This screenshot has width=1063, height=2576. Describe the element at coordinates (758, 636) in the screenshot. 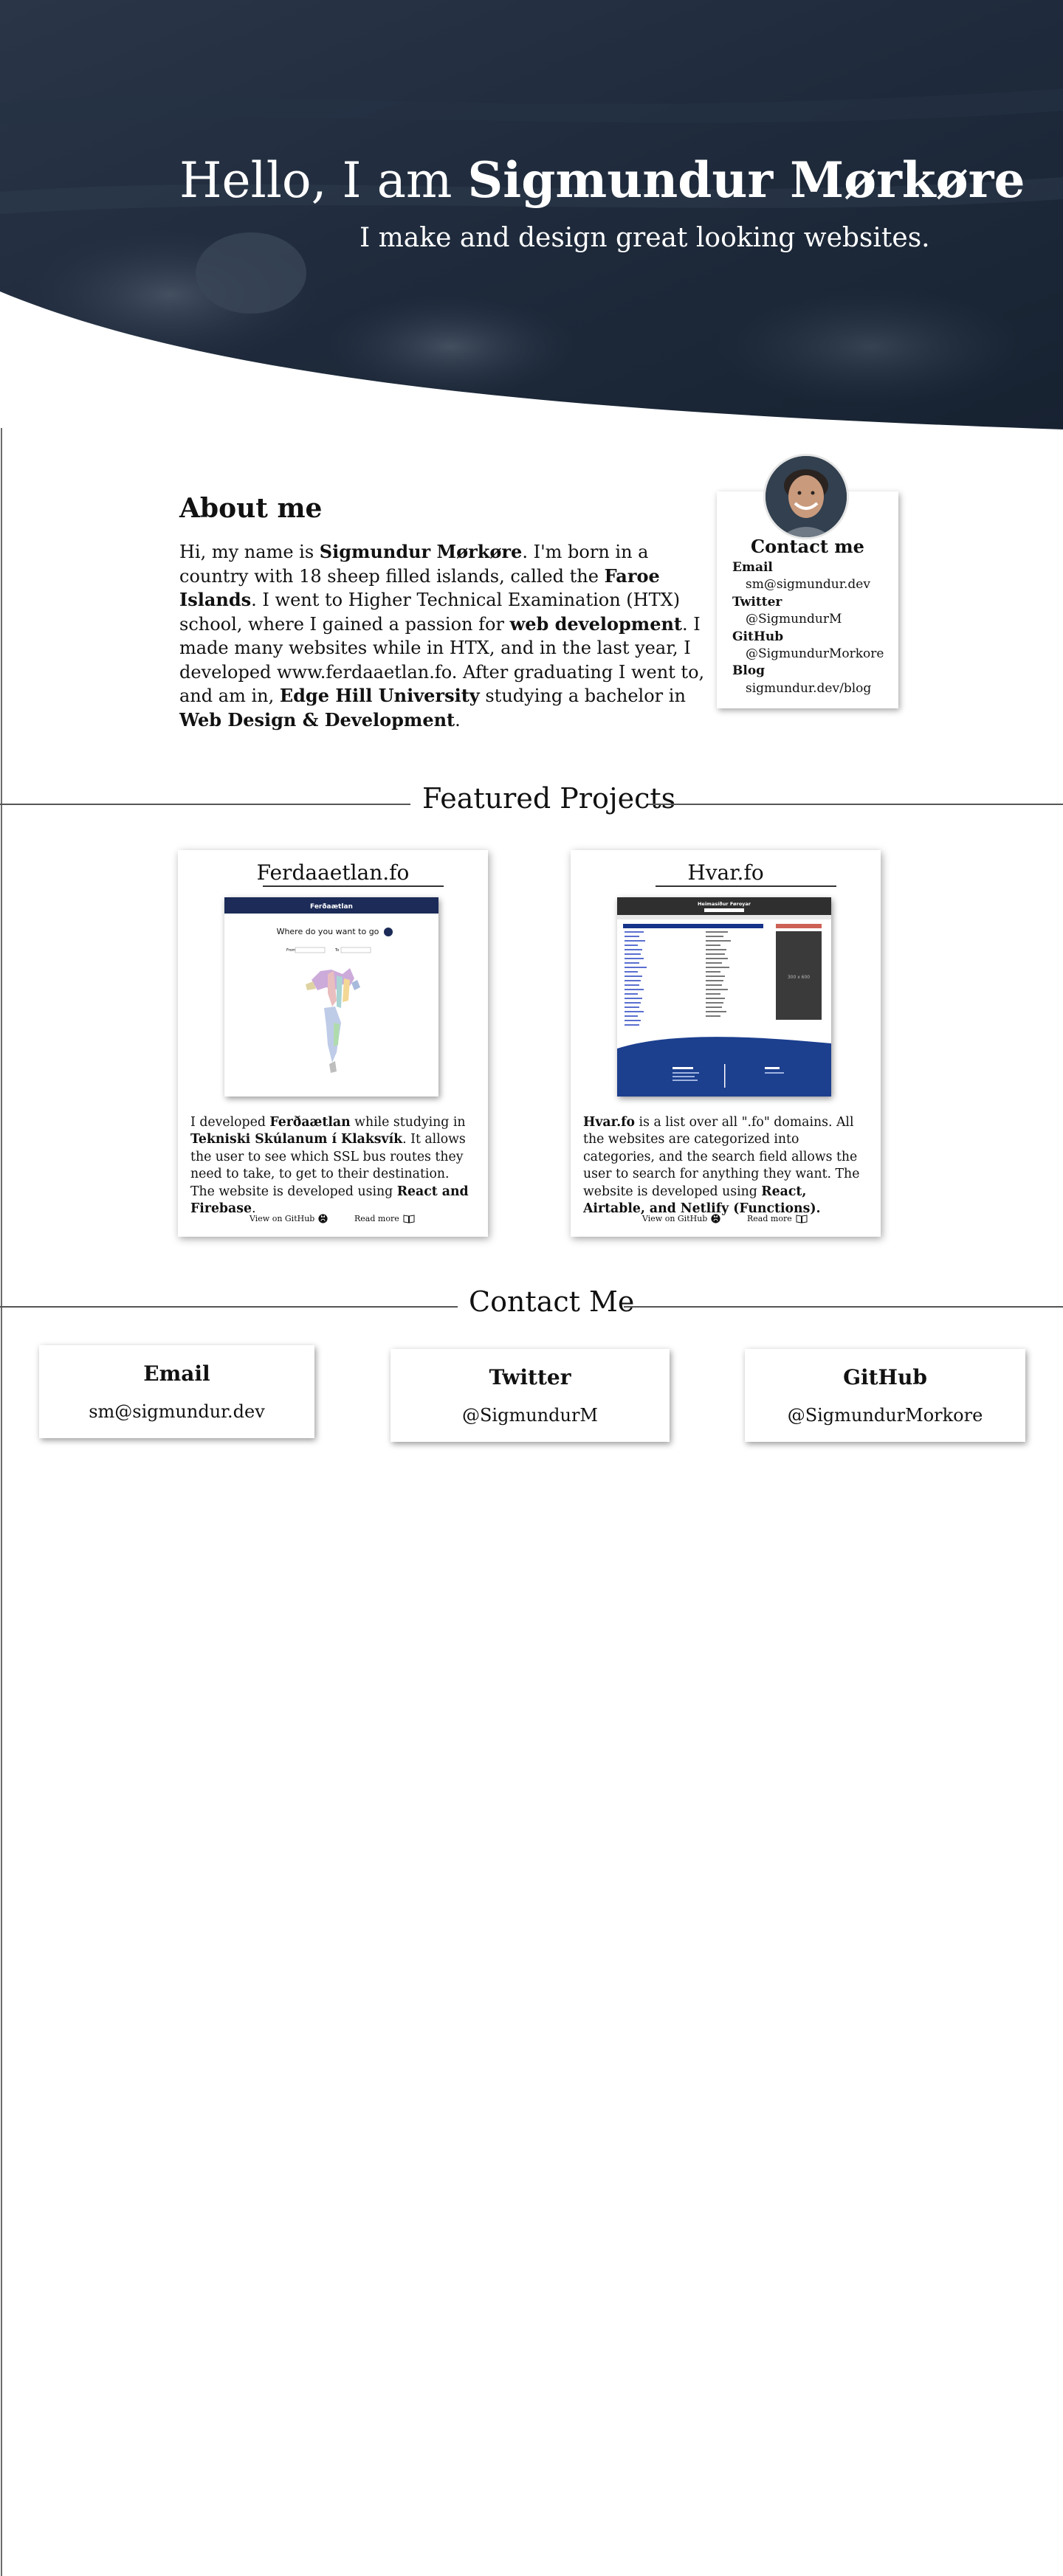

I see `contact-label-github: GitHub` at that location.